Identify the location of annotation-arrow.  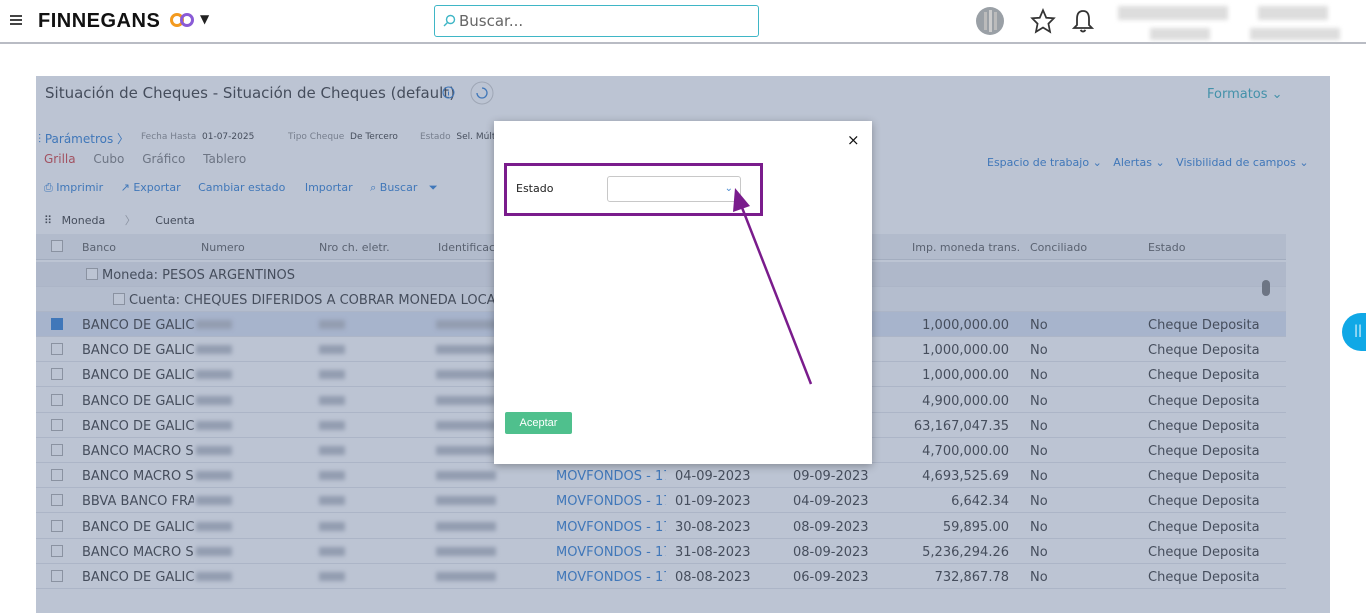
(773, 286).